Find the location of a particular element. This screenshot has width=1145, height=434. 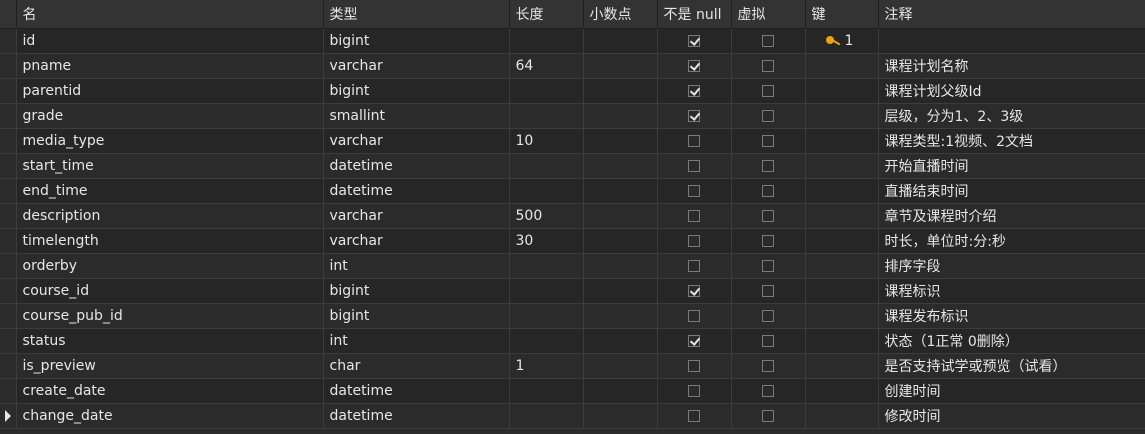

field-type-cell: char is located at coordinates (416, 366).